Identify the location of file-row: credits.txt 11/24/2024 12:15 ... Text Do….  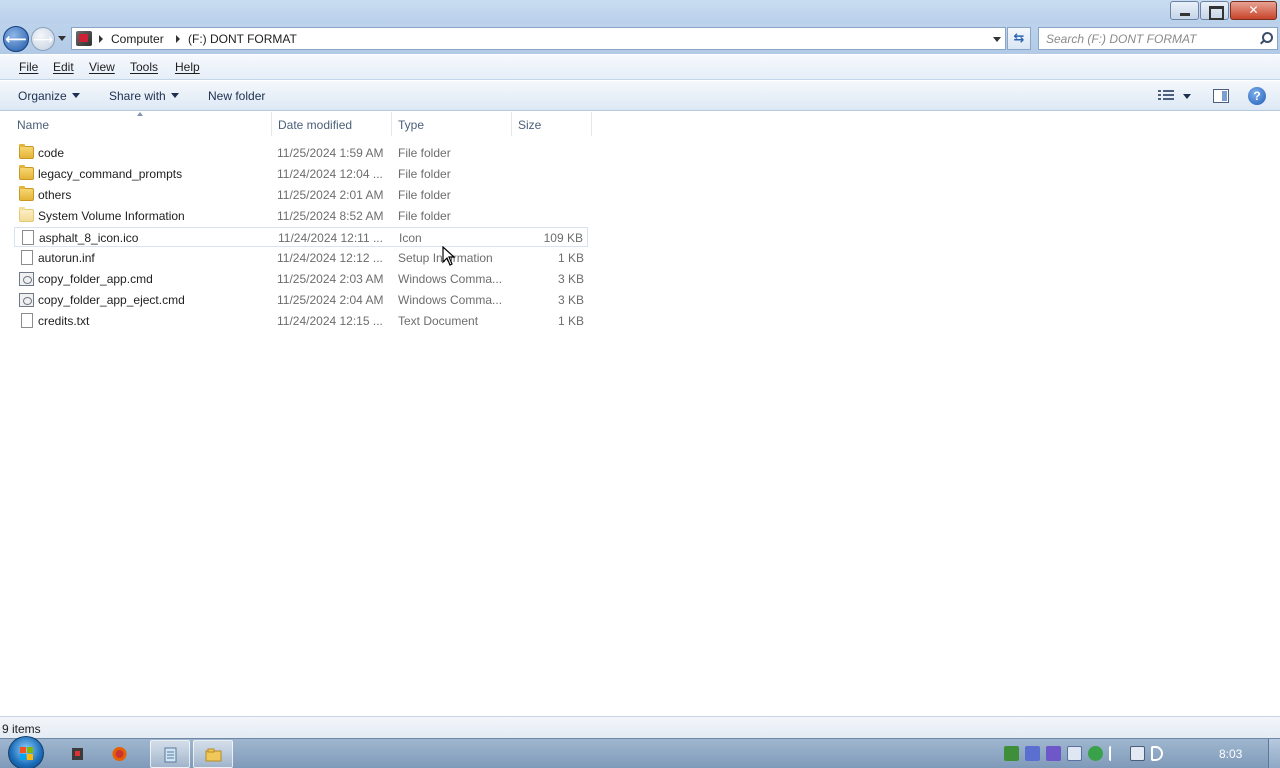
(301, 321).